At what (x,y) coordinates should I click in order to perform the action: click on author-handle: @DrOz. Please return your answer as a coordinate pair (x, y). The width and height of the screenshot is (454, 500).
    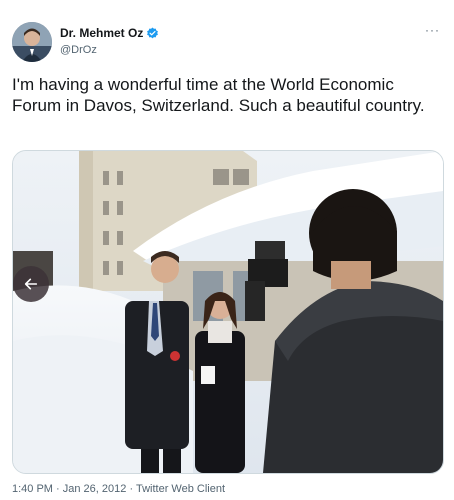
    Looking at the image, I should click on (78, 50).